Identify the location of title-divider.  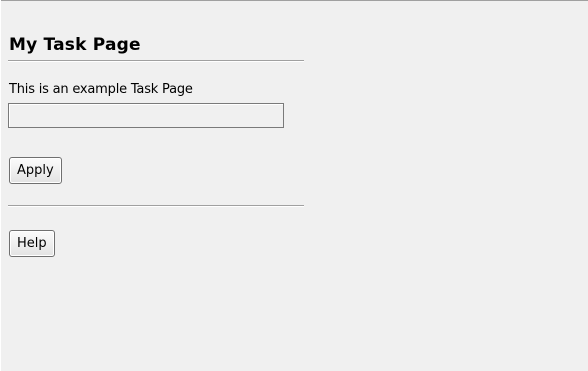
(156, 61).